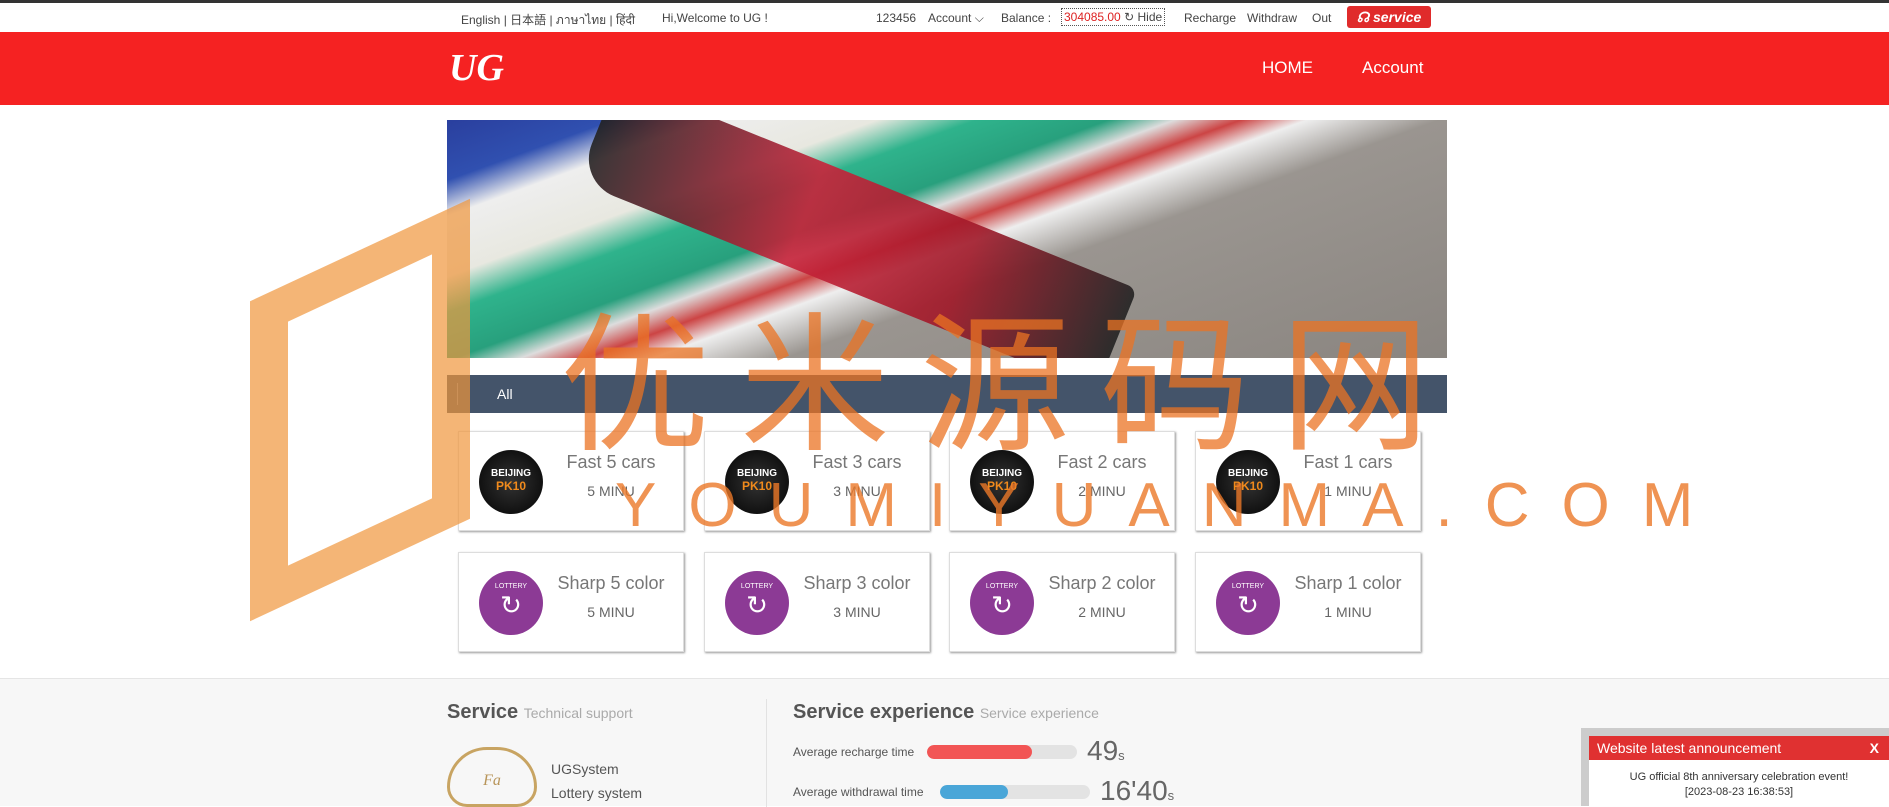 The width and height of the screenshot is (1889, 807). What do you see at coordinates (715, 18) in the screenshot?
I see `welcome-text: Hi,Welcome to UG !` at bounding box center [715, 18].